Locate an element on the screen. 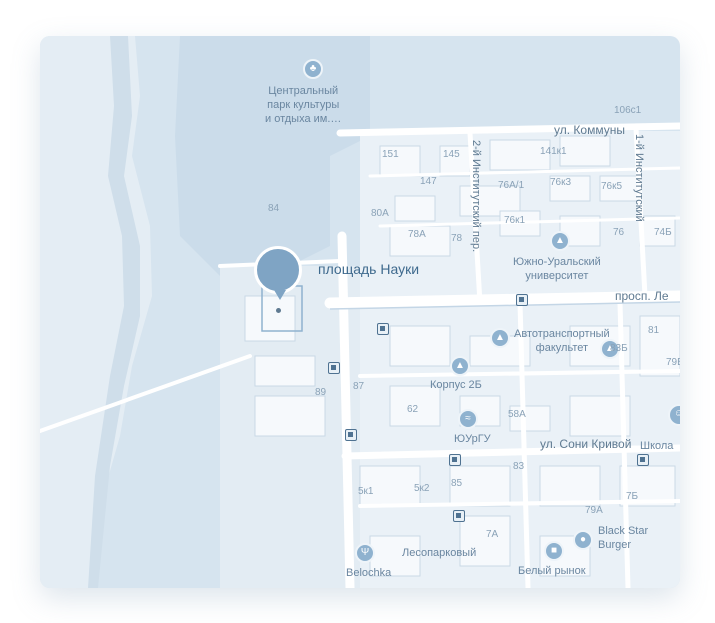 This screenshot has height=623, width=715. house-number: 81 is located at coordinates (654, 330).